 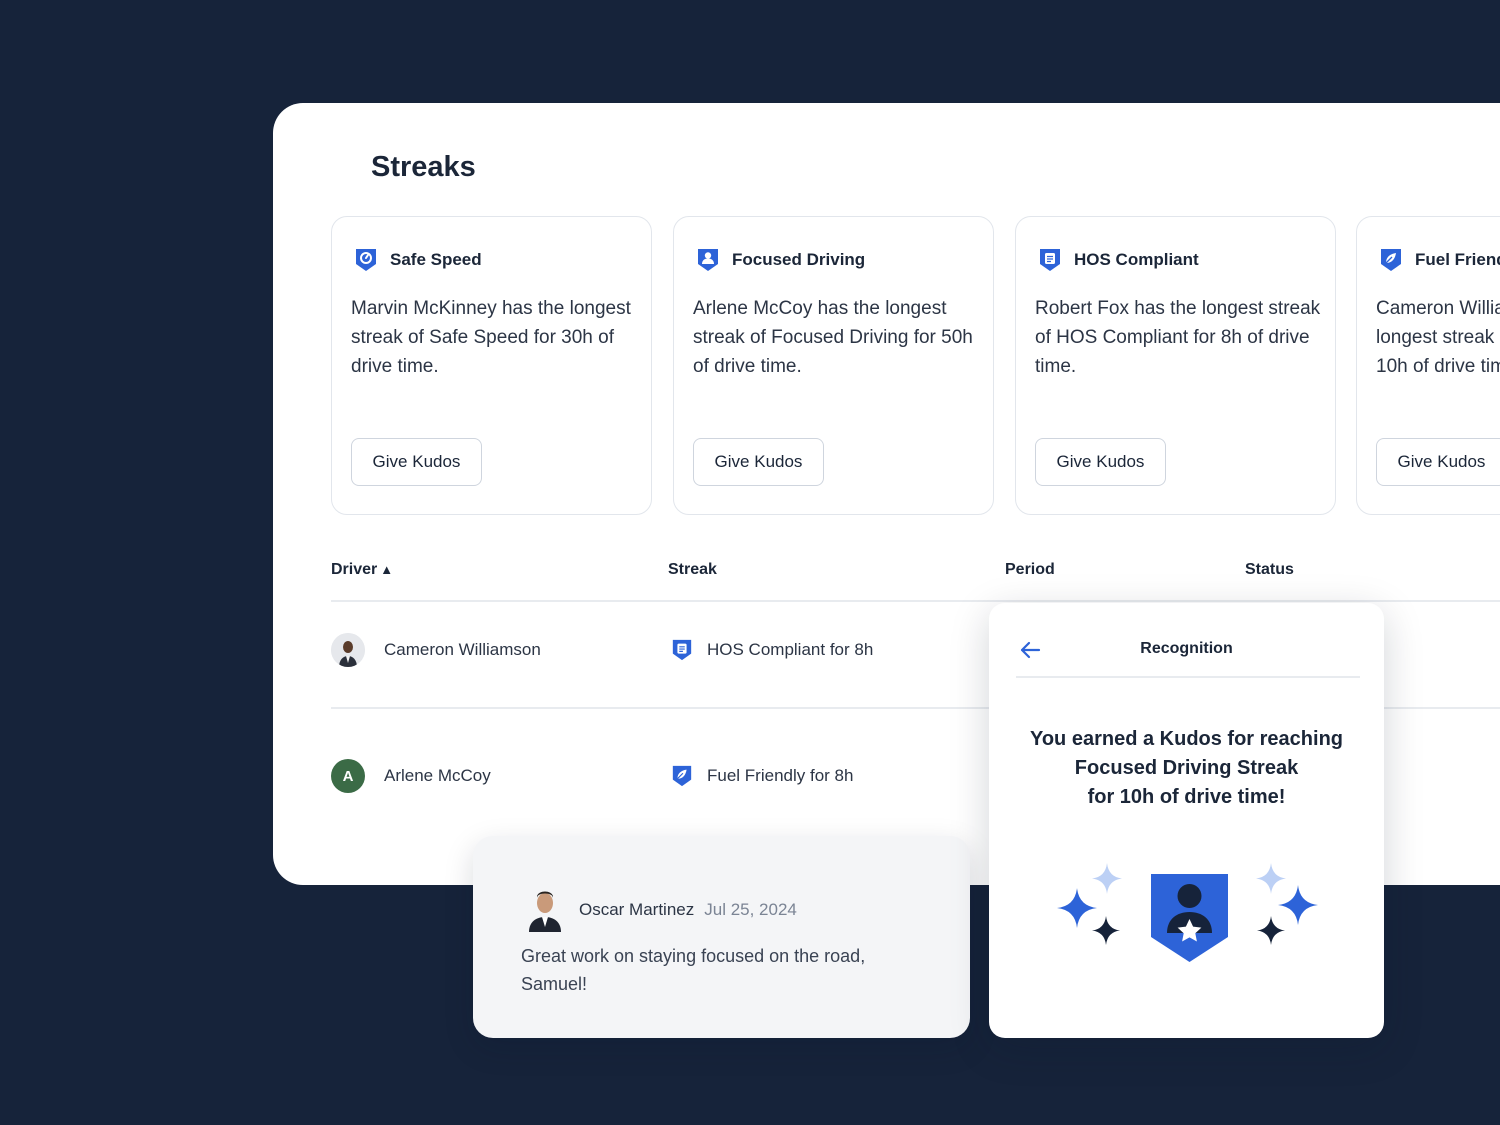 What do you see at coordinates (1186, 739) in the screenshot?
I see `message-line: You earned a Kudos for reaching` at bounding box center [1186, 739].